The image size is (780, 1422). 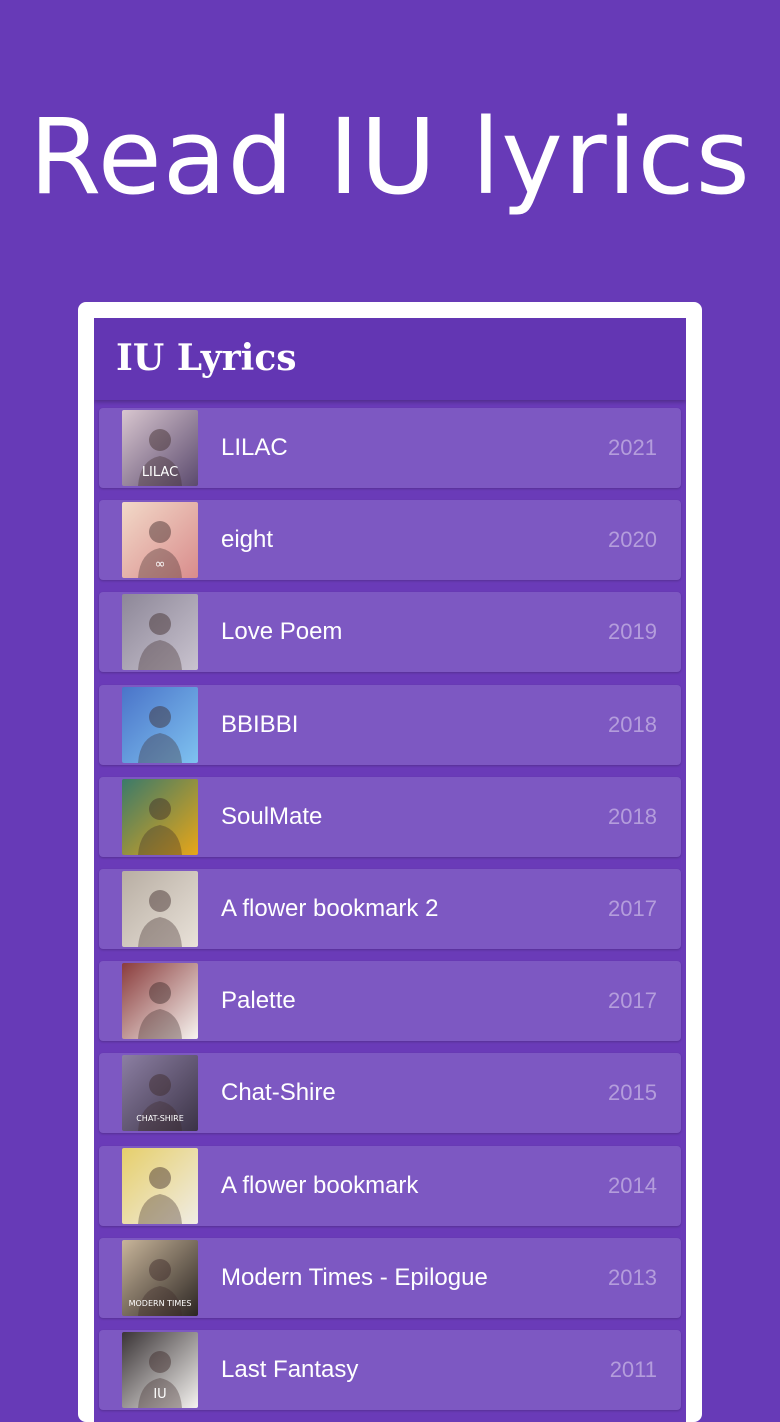 I want to click on album-title: eight, so click(x=247, y=540).